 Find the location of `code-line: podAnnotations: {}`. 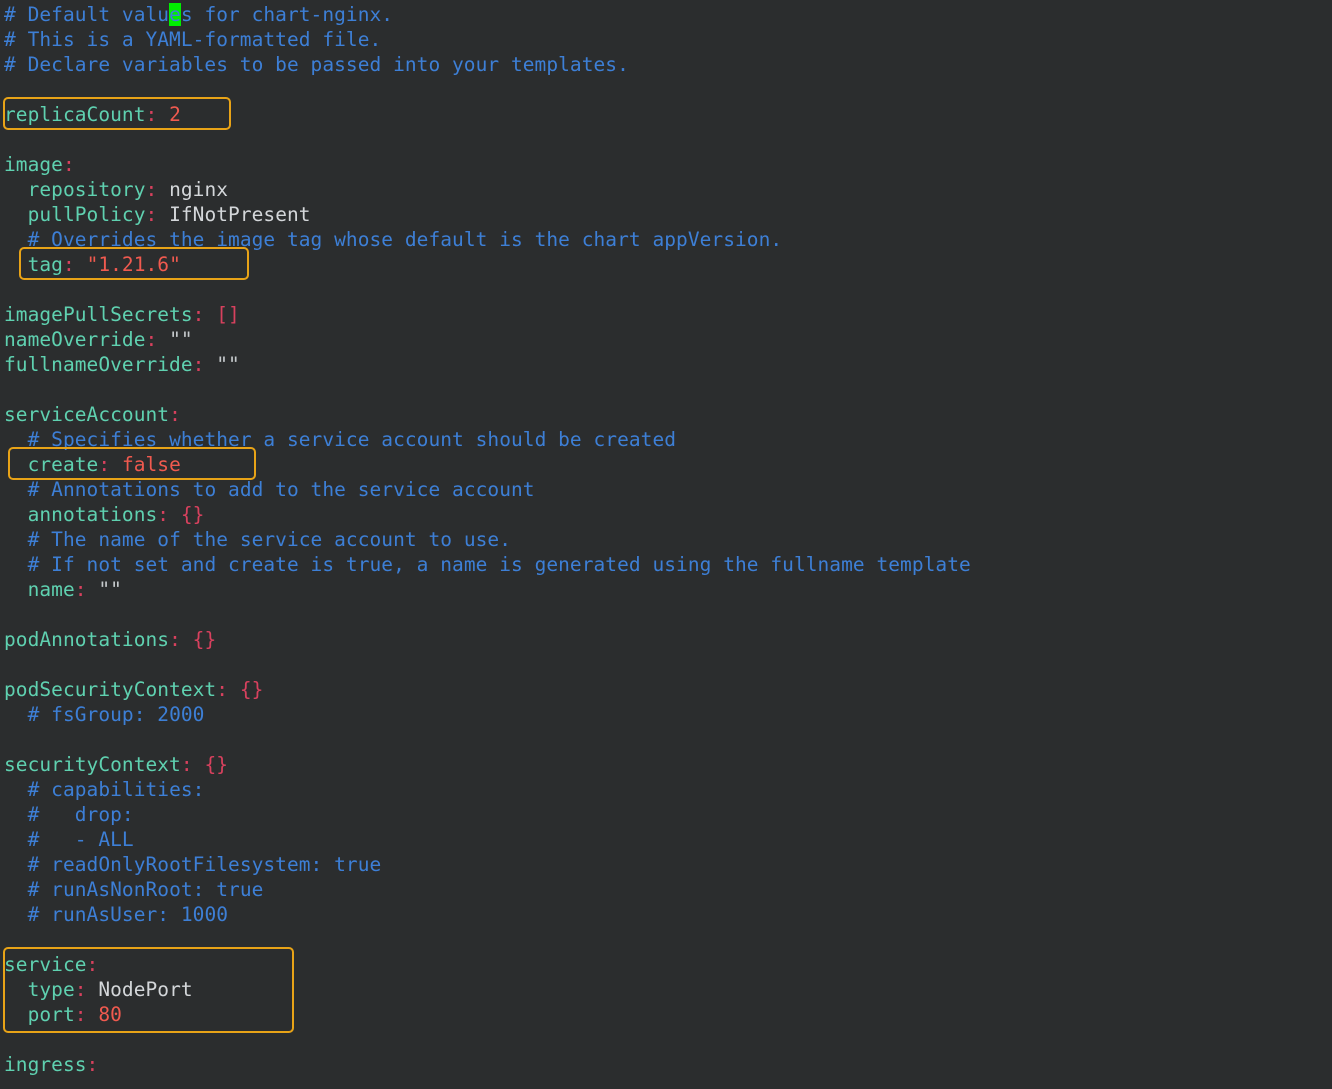

code-line: podAnnotations: {} is located at coordinates (668, 639).